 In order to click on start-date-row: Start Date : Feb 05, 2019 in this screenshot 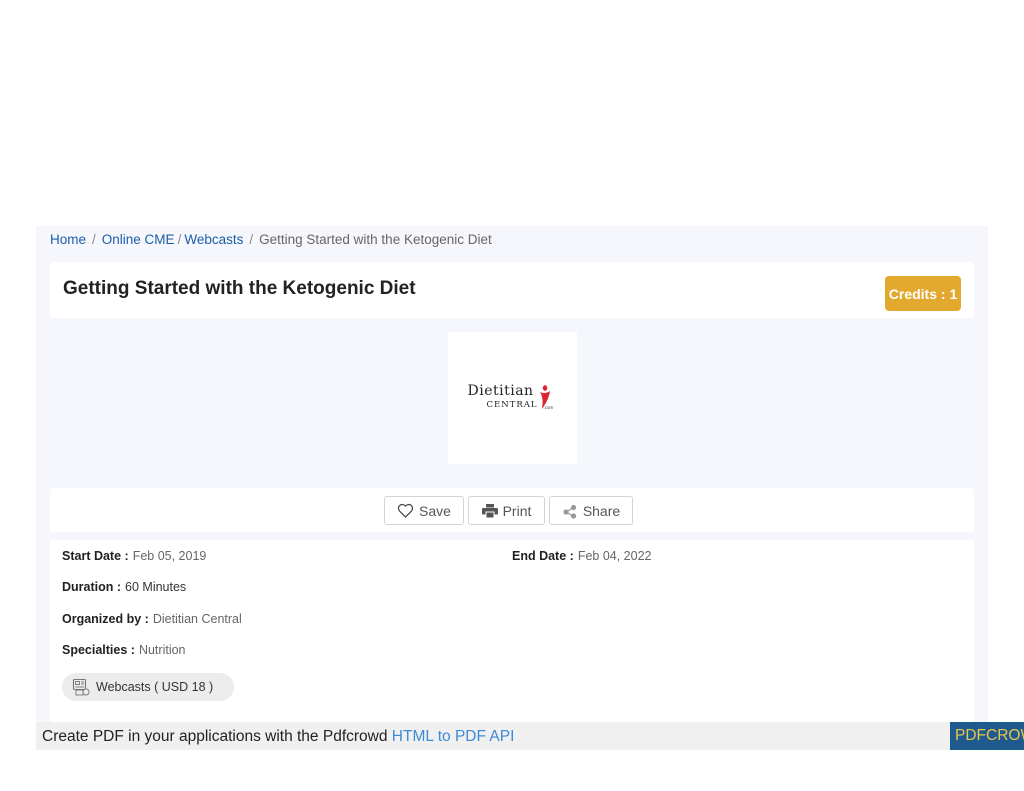, I will do `click(134, 556)`.